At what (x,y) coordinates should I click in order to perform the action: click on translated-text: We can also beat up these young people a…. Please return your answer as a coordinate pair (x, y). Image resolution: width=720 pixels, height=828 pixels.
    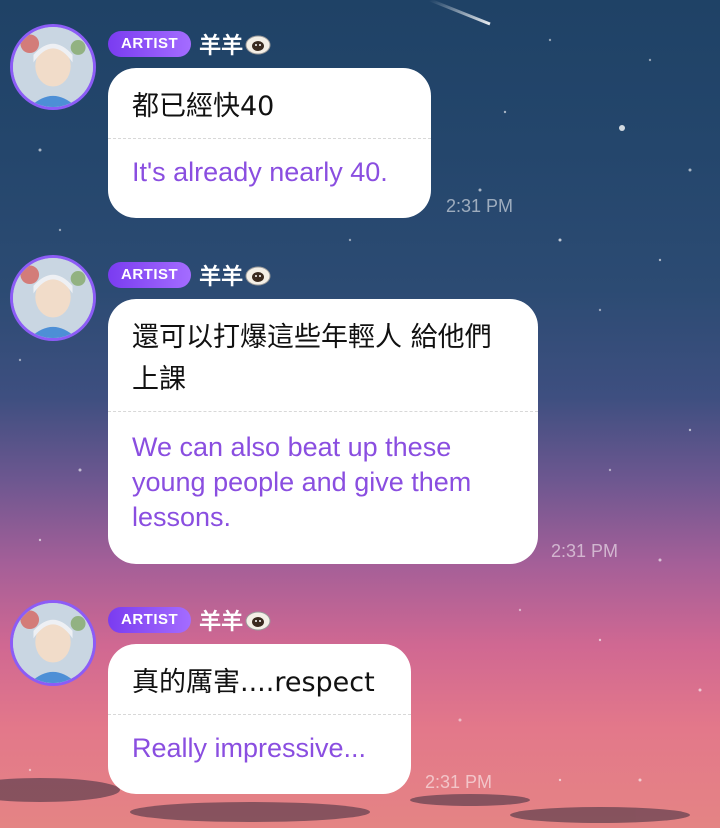
    Looking at the image, I should click on (302, 482).